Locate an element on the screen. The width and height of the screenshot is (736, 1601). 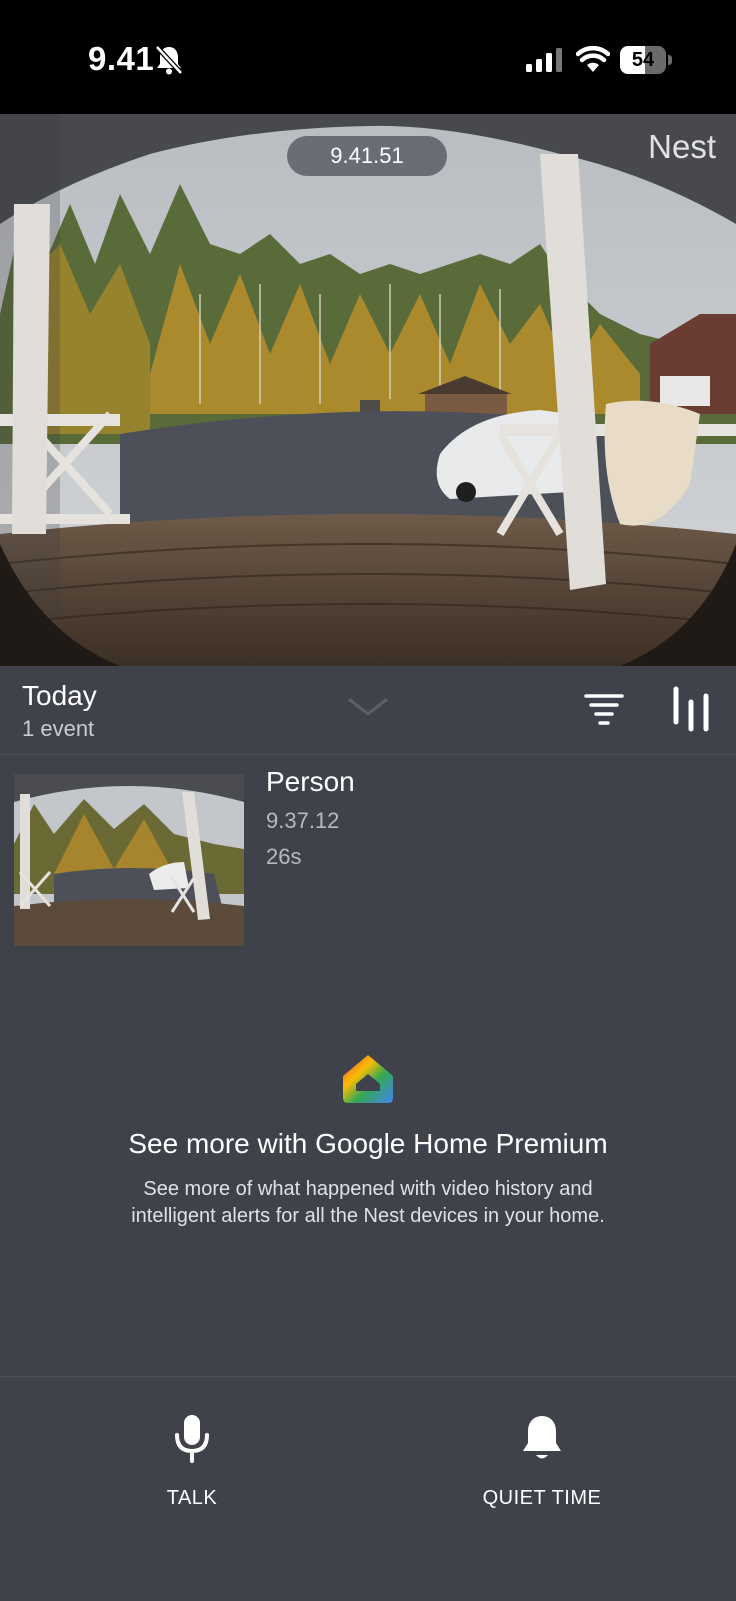
event-time: 9.37.12 is located at coordinates (303, 820).